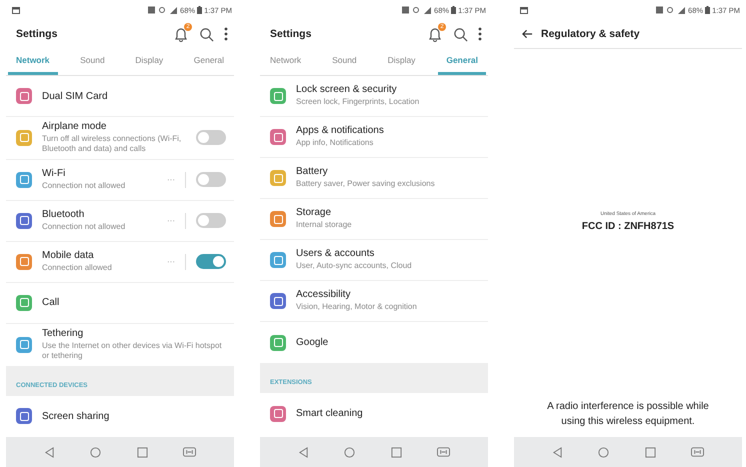 The image size is (746, 467). What do you see at coordinates (209, 61) in the screenshot?
I see `tab: General` at bounding box center [209, 61].